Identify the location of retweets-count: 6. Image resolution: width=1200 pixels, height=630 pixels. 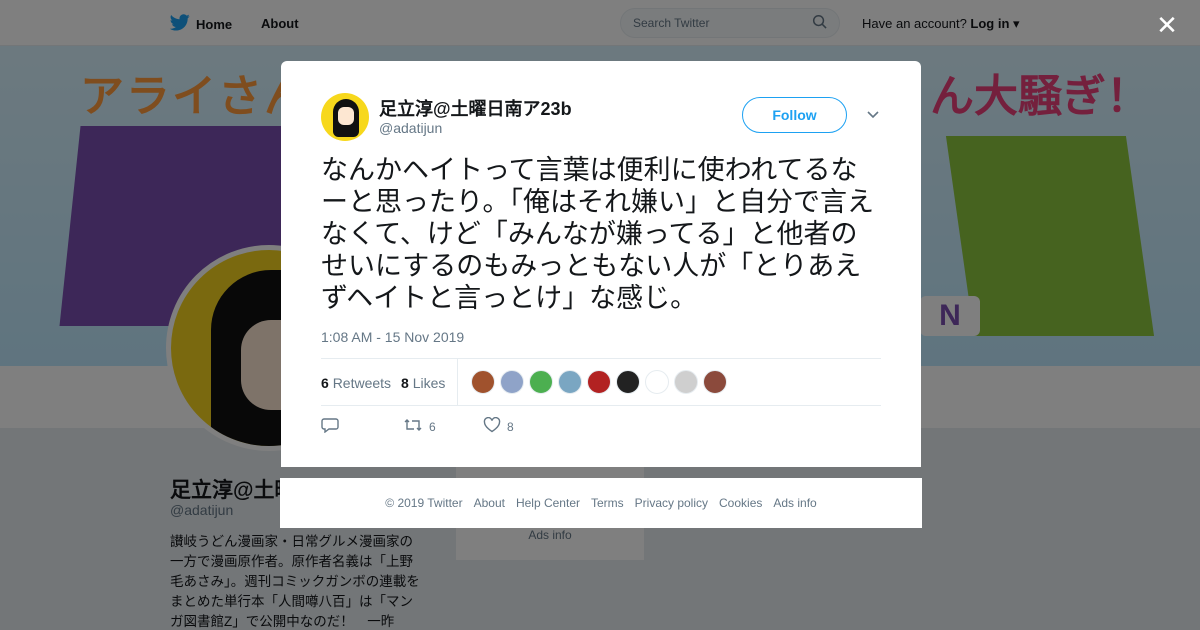
(325, 383).